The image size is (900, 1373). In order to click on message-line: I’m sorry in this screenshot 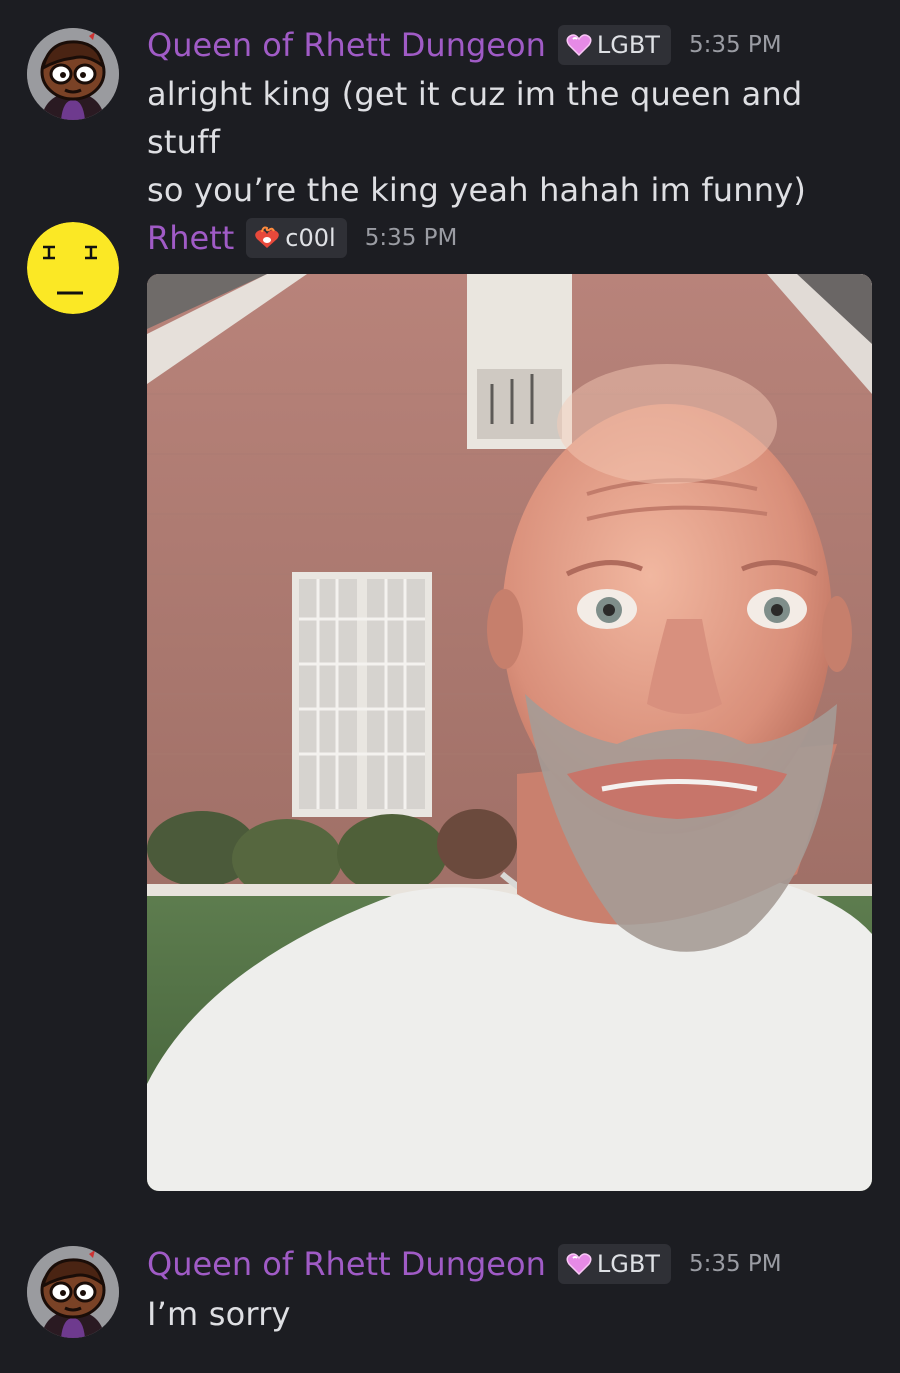, I will do `click(219, 1314)`.